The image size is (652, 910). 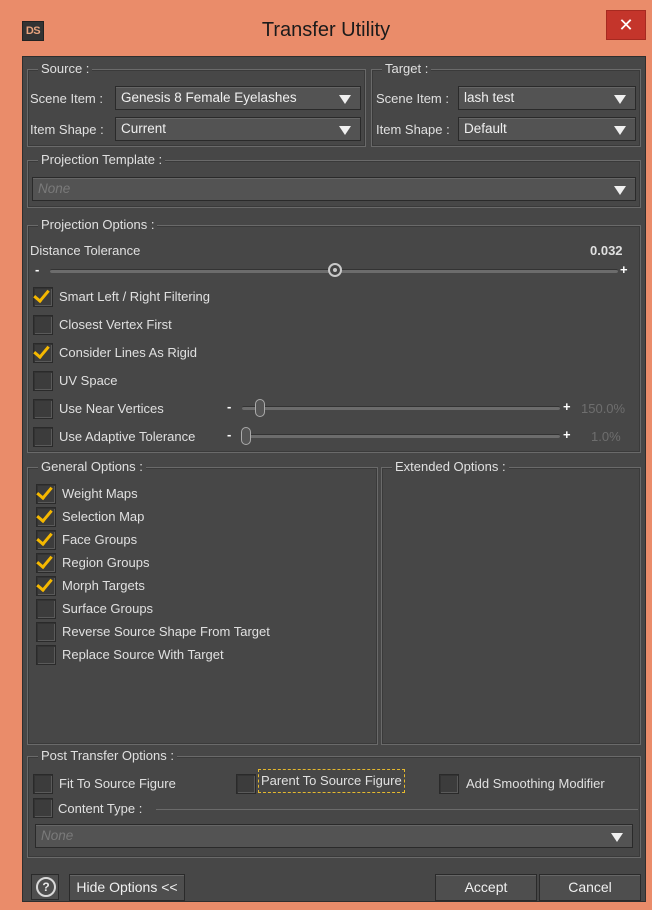 I want to click on fit-to-source-label: Fit To Source Figure, so click(x=117, y=784).